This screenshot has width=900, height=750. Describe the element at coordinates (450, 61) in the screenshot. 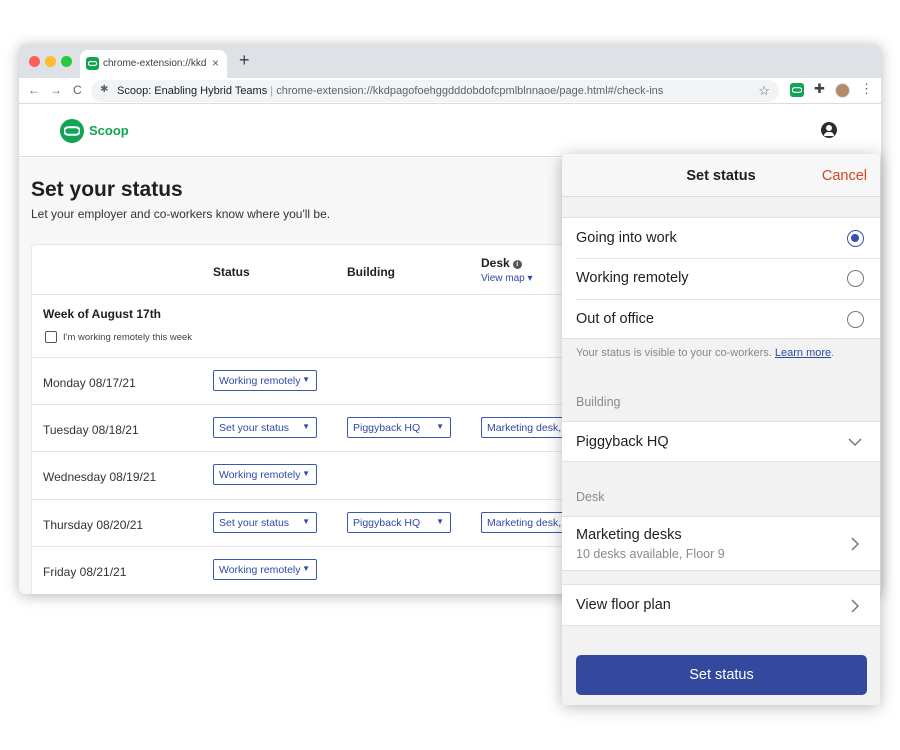

I see `tab-bar: chrome-extension://kkdp × +` at that location.